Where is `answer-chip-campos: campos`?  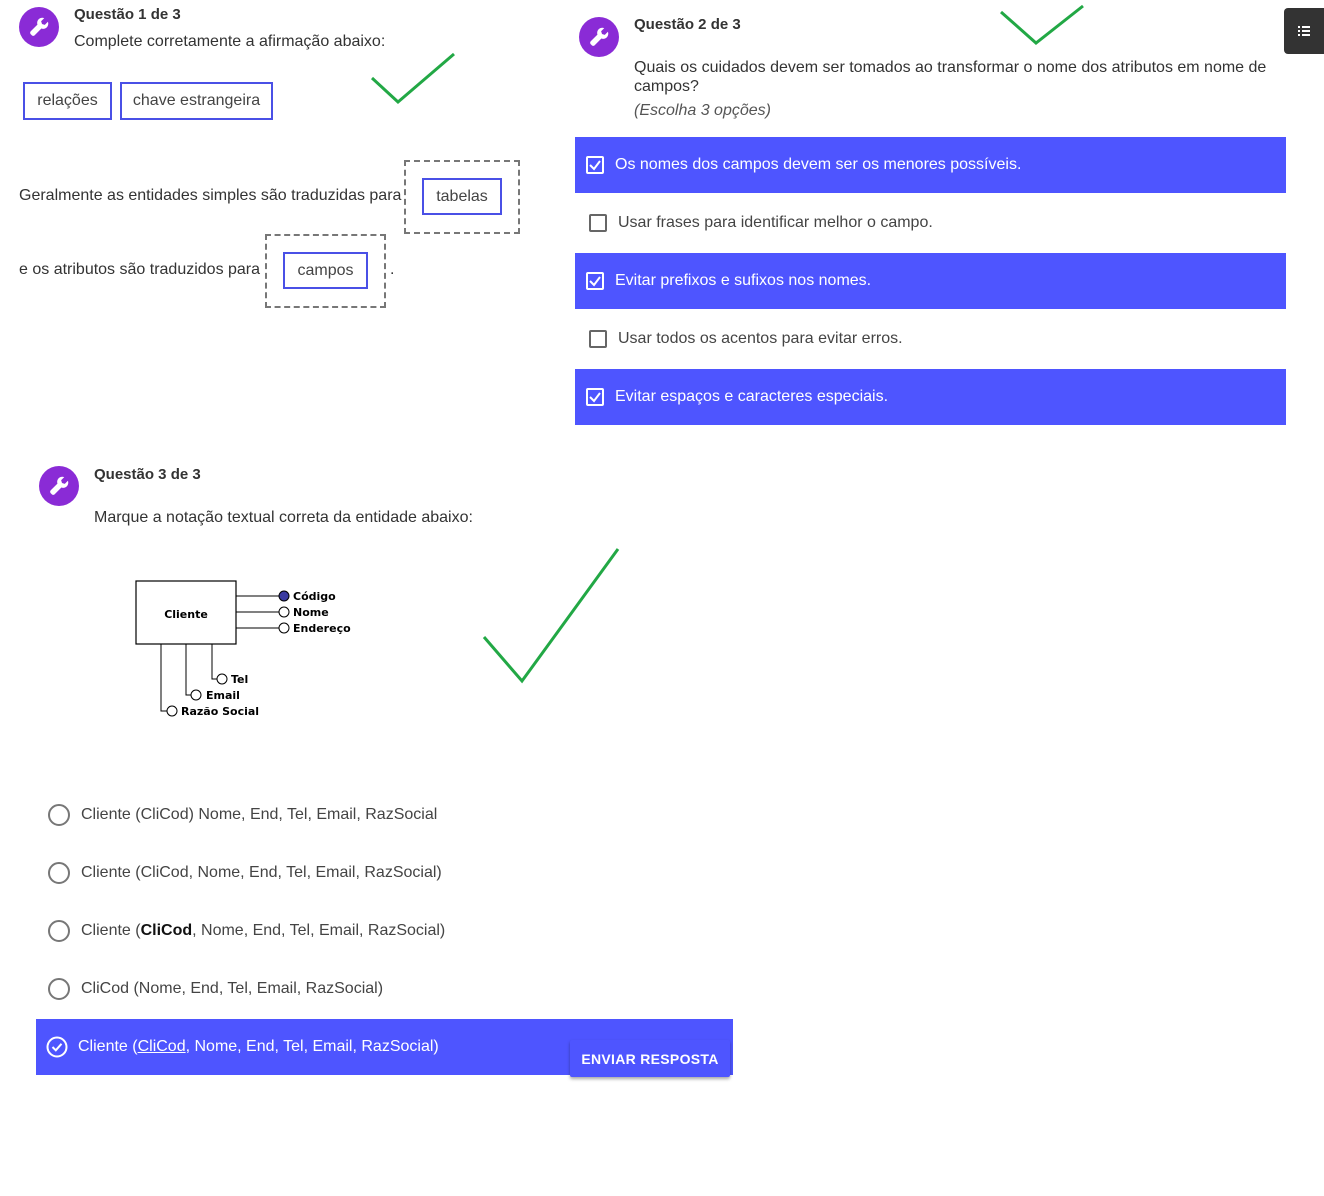
answer-chip-campos: campos is located at coordinates (325, 270).